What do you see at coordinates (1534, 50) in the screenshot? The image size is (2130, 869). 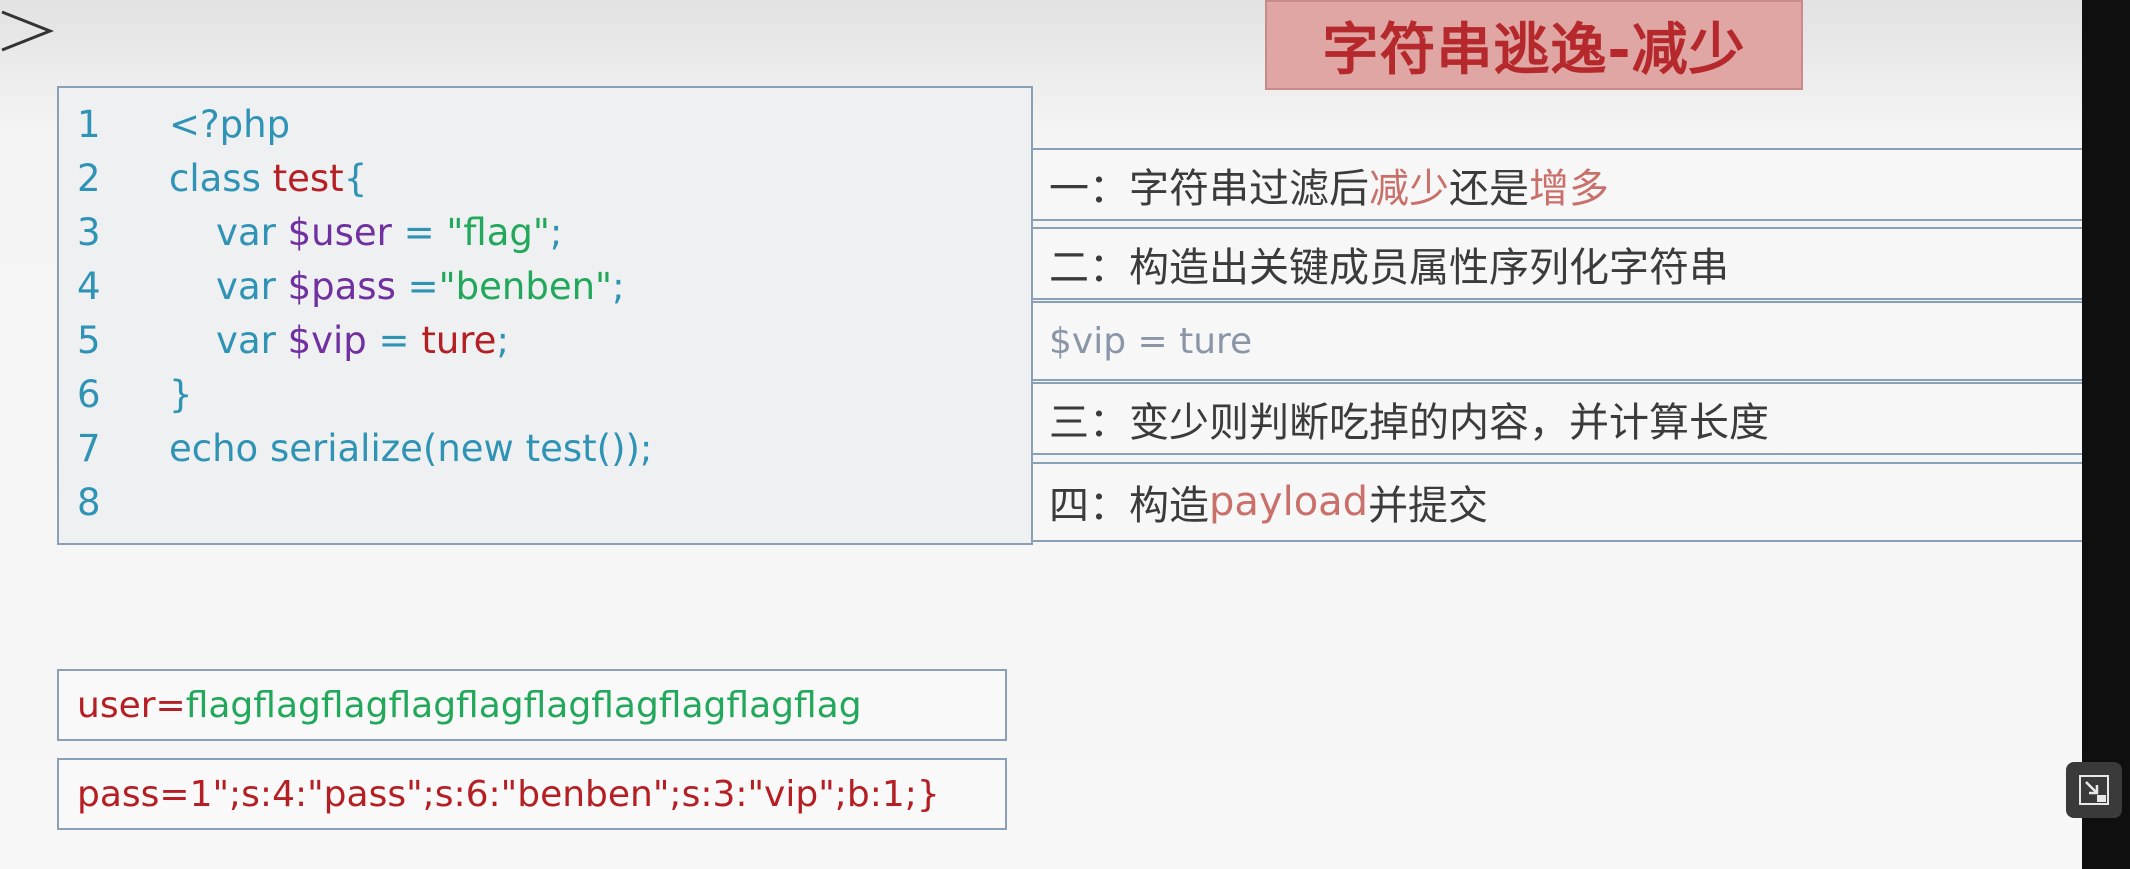 I see `slide-title-text: 字符串逃逸-减少` at bounding box center [1534, 50].